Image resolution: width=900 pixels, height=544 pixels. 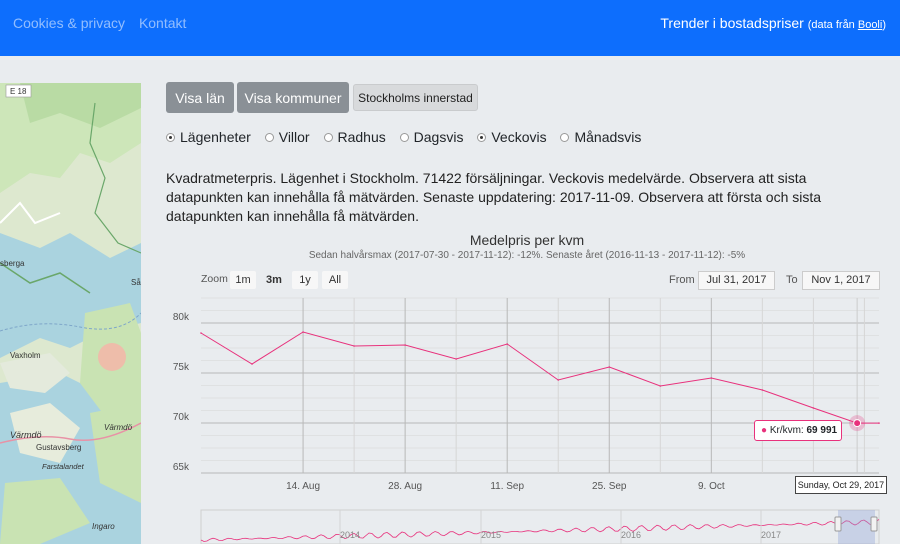 What do you see at coordinates (822, 430) in the screenshot?
I see `tooltip-value: 69 991` at bounding box center [822, 430].